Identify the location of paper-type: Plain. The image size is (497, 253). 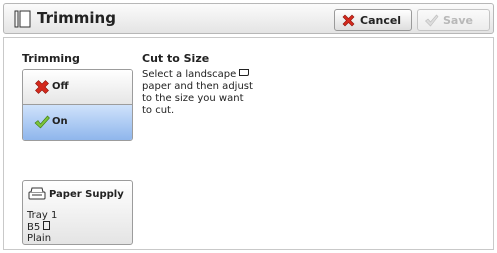
(39, 238).